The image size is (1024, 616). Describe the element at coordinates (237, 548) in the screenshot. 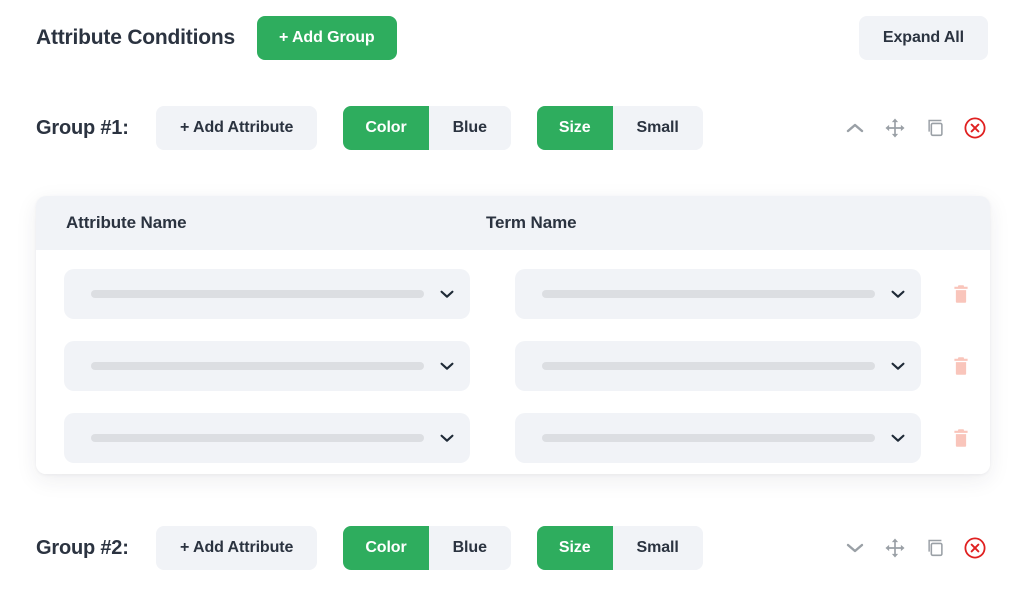

I see `group-2-add-attribute-button: + Add Attribute` at that location.